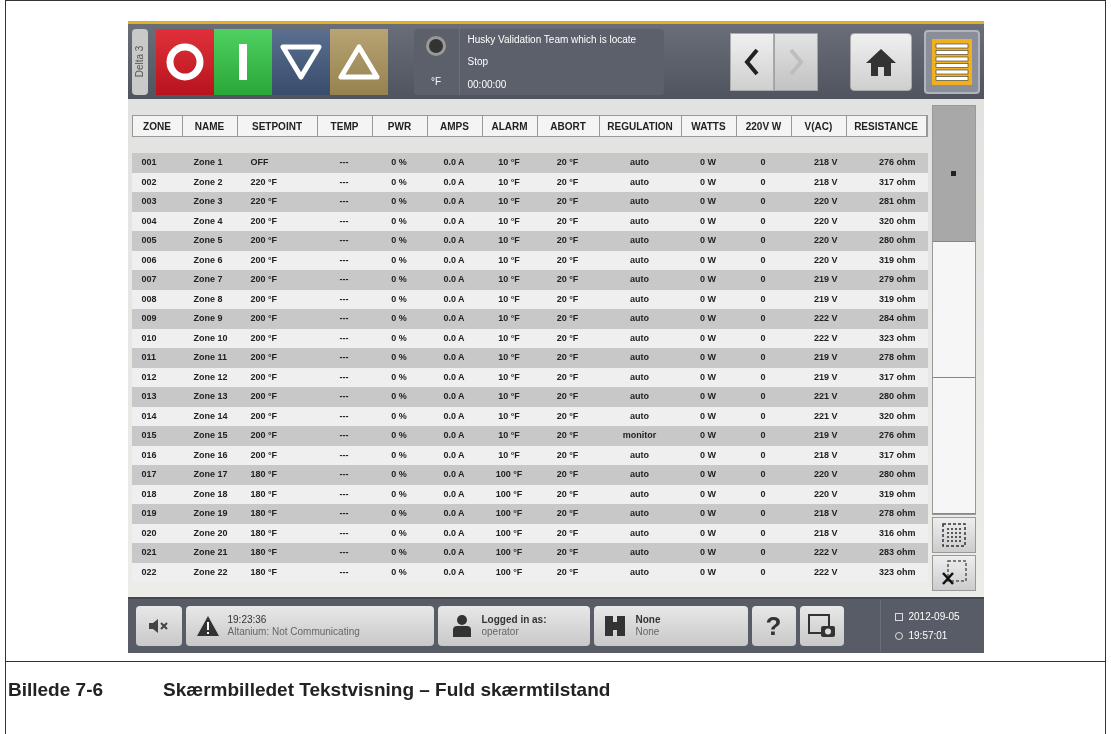  Describe the element at coordinates (277, 126) in the screenshot. I see `column-header: SETPOINT` at that location.